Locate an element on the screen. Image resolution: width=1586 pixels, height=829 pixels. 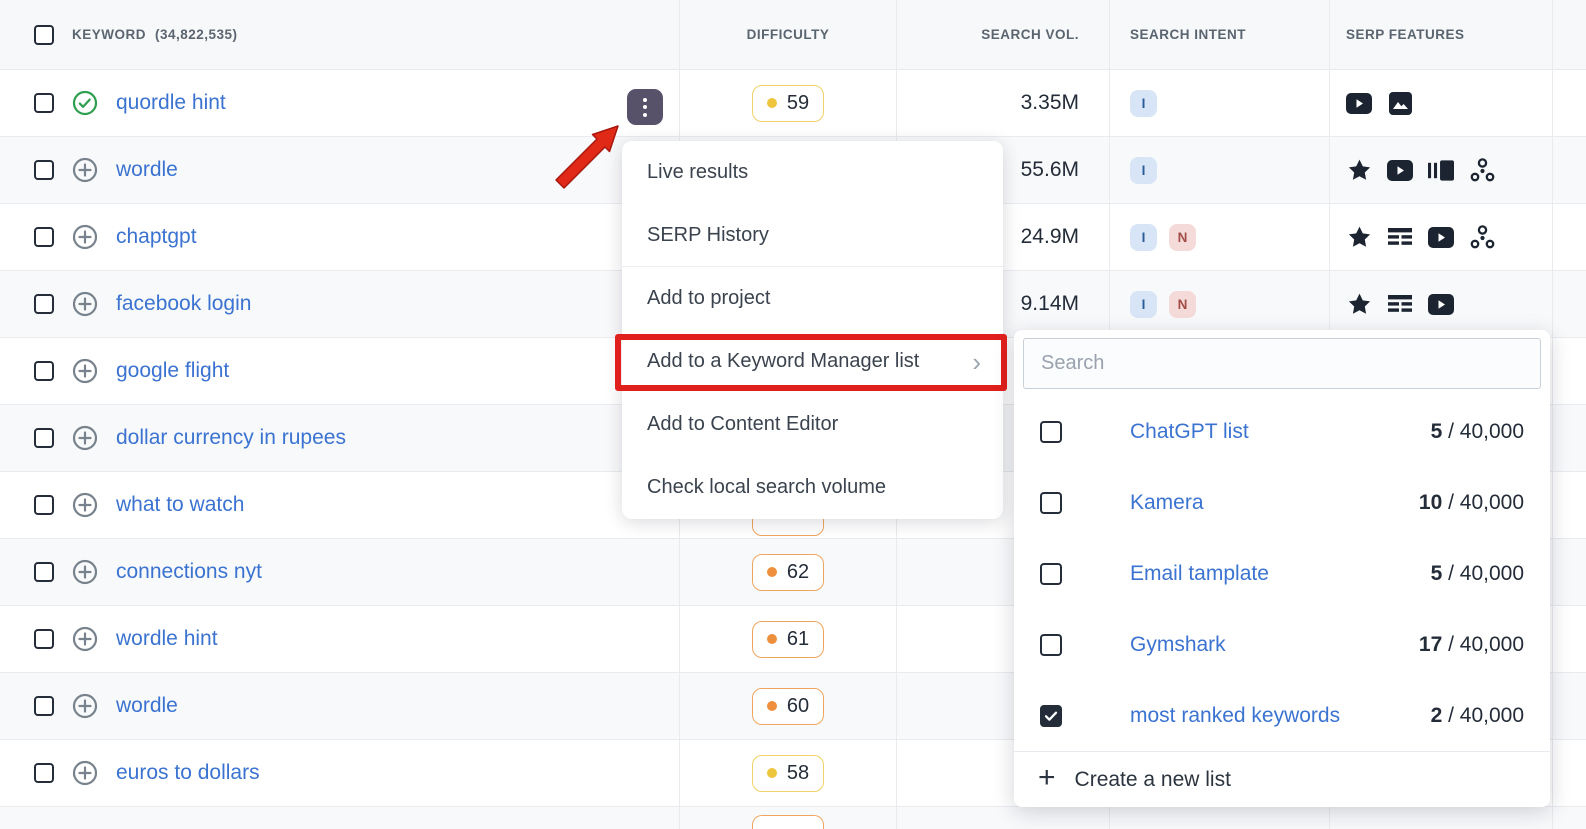
list-item: Kamera 10 / 40,000 is located at coordinates (1282, 502).